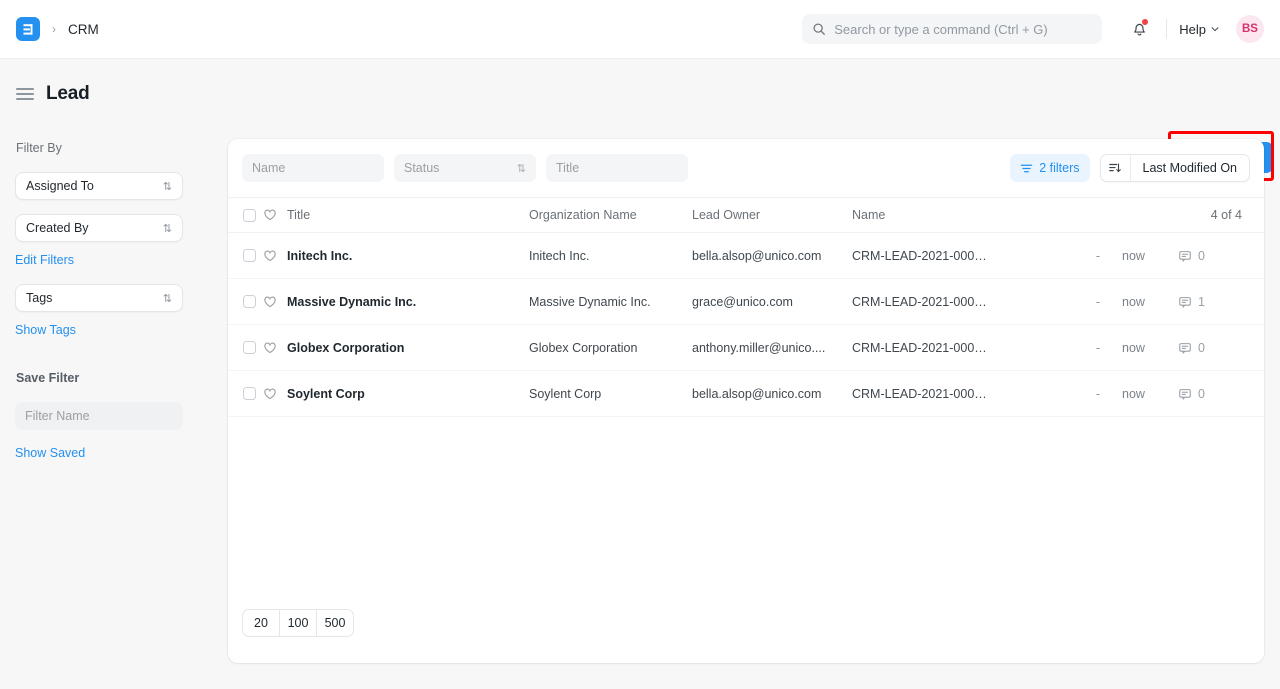 The height and width of the screenshot is (689, 1280). Describe the element at coordinates (610, 215) in the screenshot. I see `column-header-organization: Organization Name` at that location.